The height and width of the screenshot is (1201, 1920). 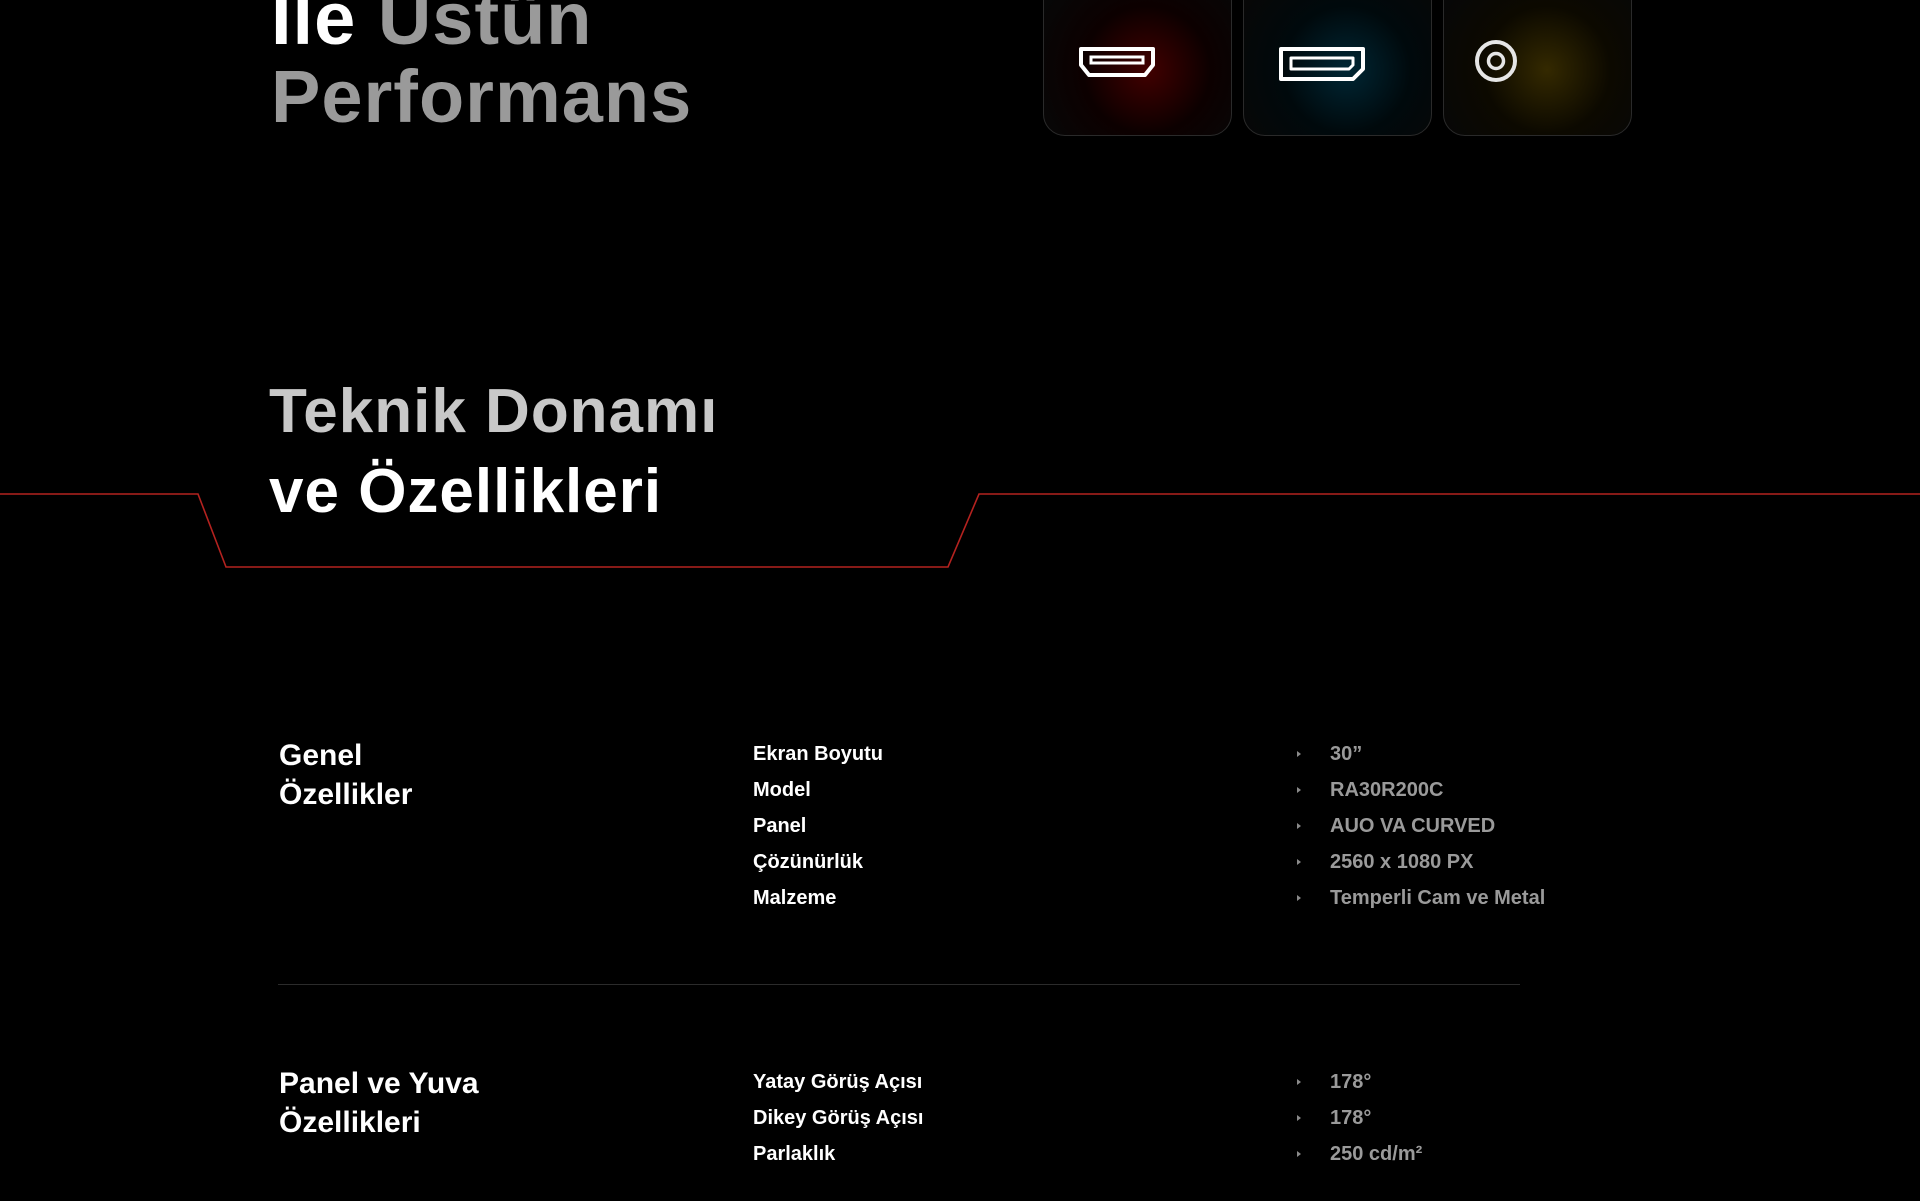 I want to click on spec-row: Parlaklık 250 cd/m², so click(x=1133, y=1154).